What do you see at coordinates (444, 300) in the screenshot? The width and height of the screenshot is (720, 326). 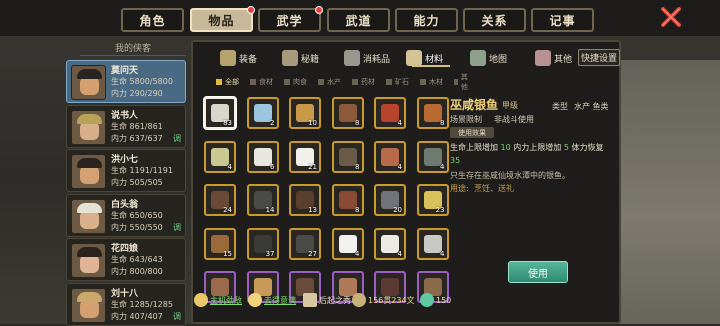 I see `gem-value: 150` at bounding box center [444, 300].